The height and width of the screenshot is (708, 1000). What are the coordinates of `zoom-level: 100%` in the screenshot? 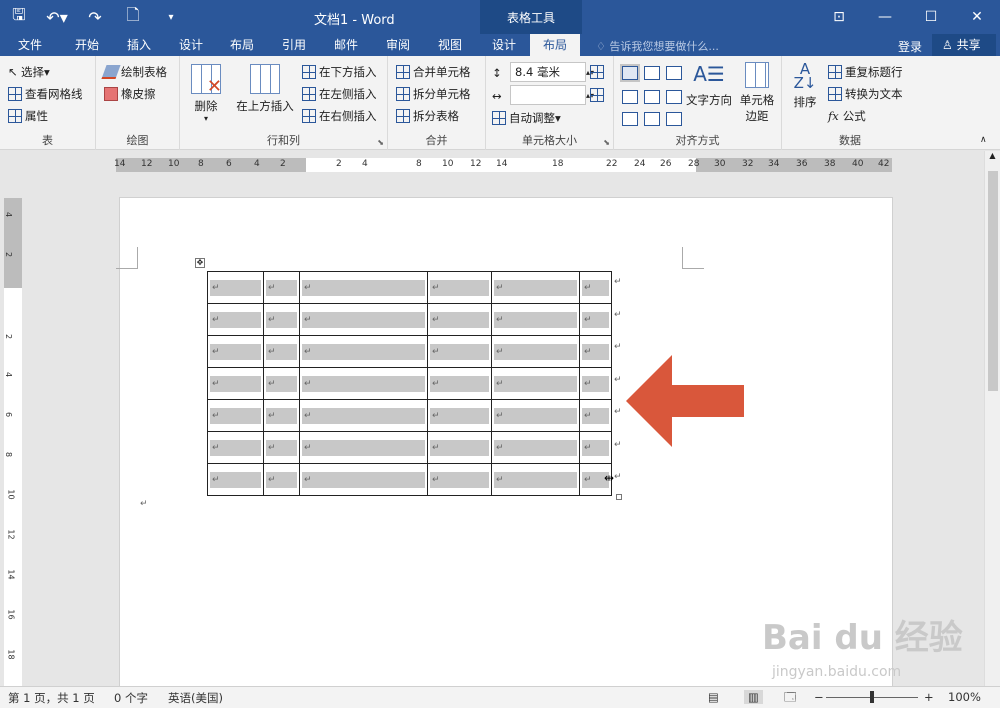 It's located at (964, 697).